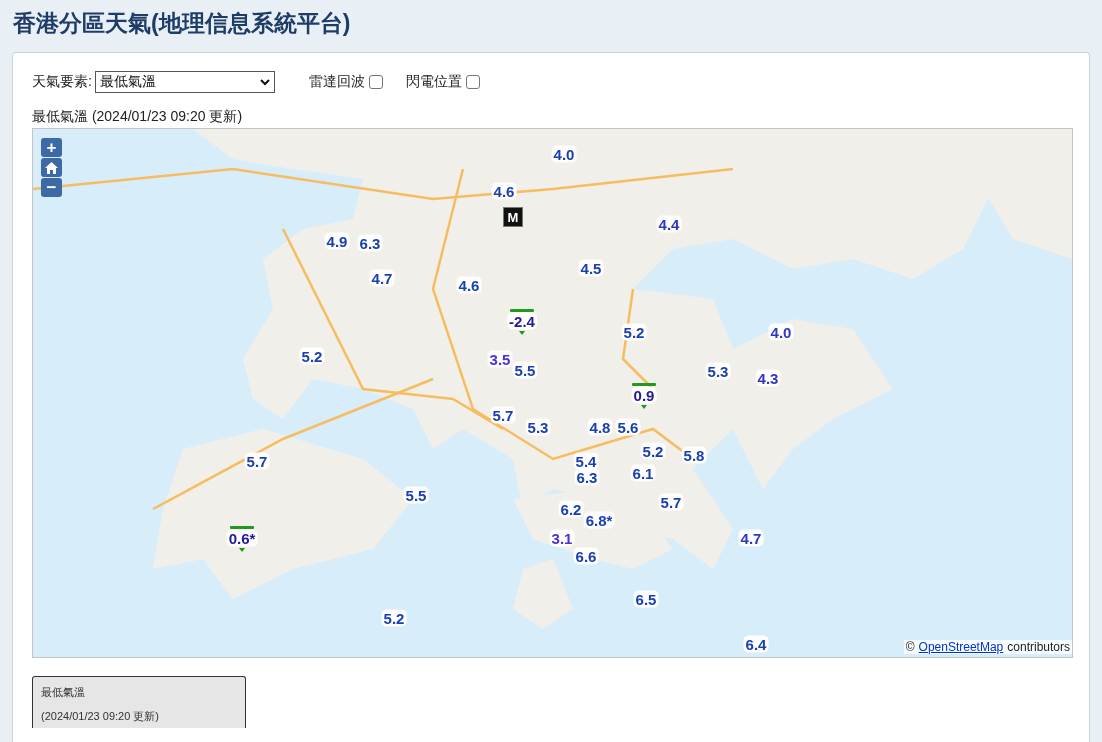 The image size is (1102, 742). Describe the element at coordinates (242, 538) in the screenshot. I see `temperature-label: 0.6*` at that location.